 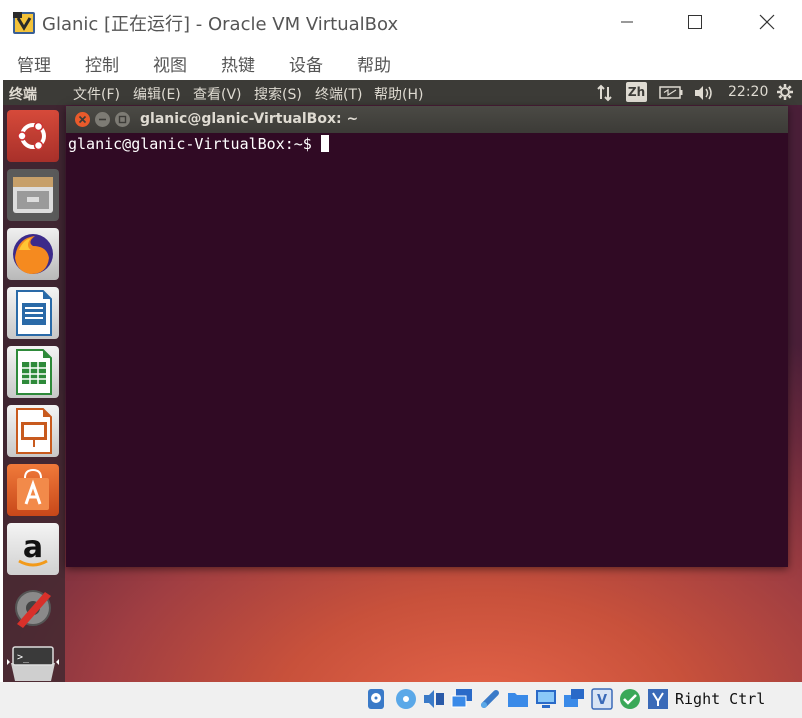 What do you see at coordinates (23, 95) in the screenshot?
I see `active-app-name: 终端` at bounding box center [23, 95].